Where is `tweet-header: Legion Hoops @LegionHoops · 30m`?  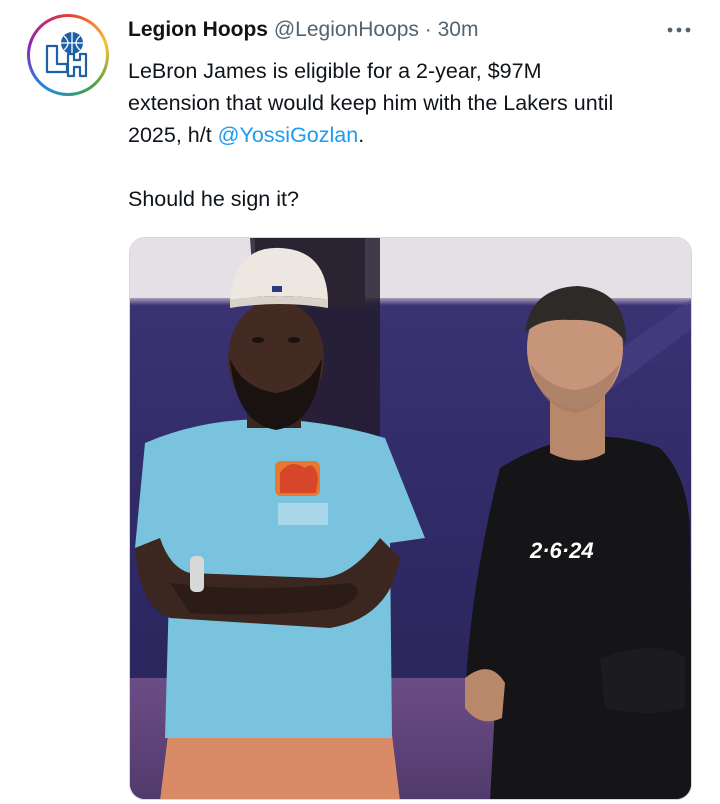
tweet-header: Legion Hoops @LegionHoops · 30m is located at coordinates (408, 34).